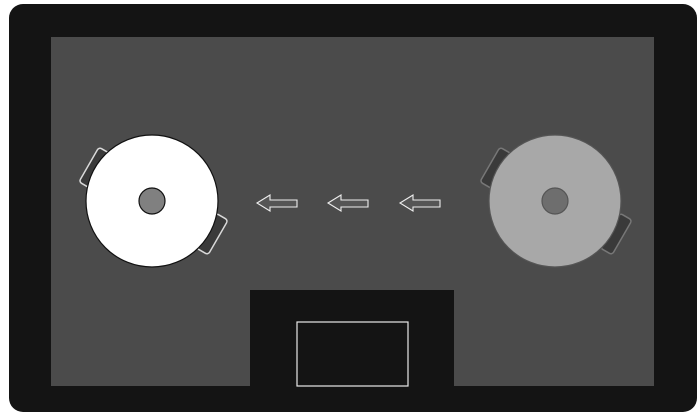 This screenshot has width=698, height=413. Describe the element at coordinates (555, 201) in the screenshot. I see `pan-right-knob` at that location.